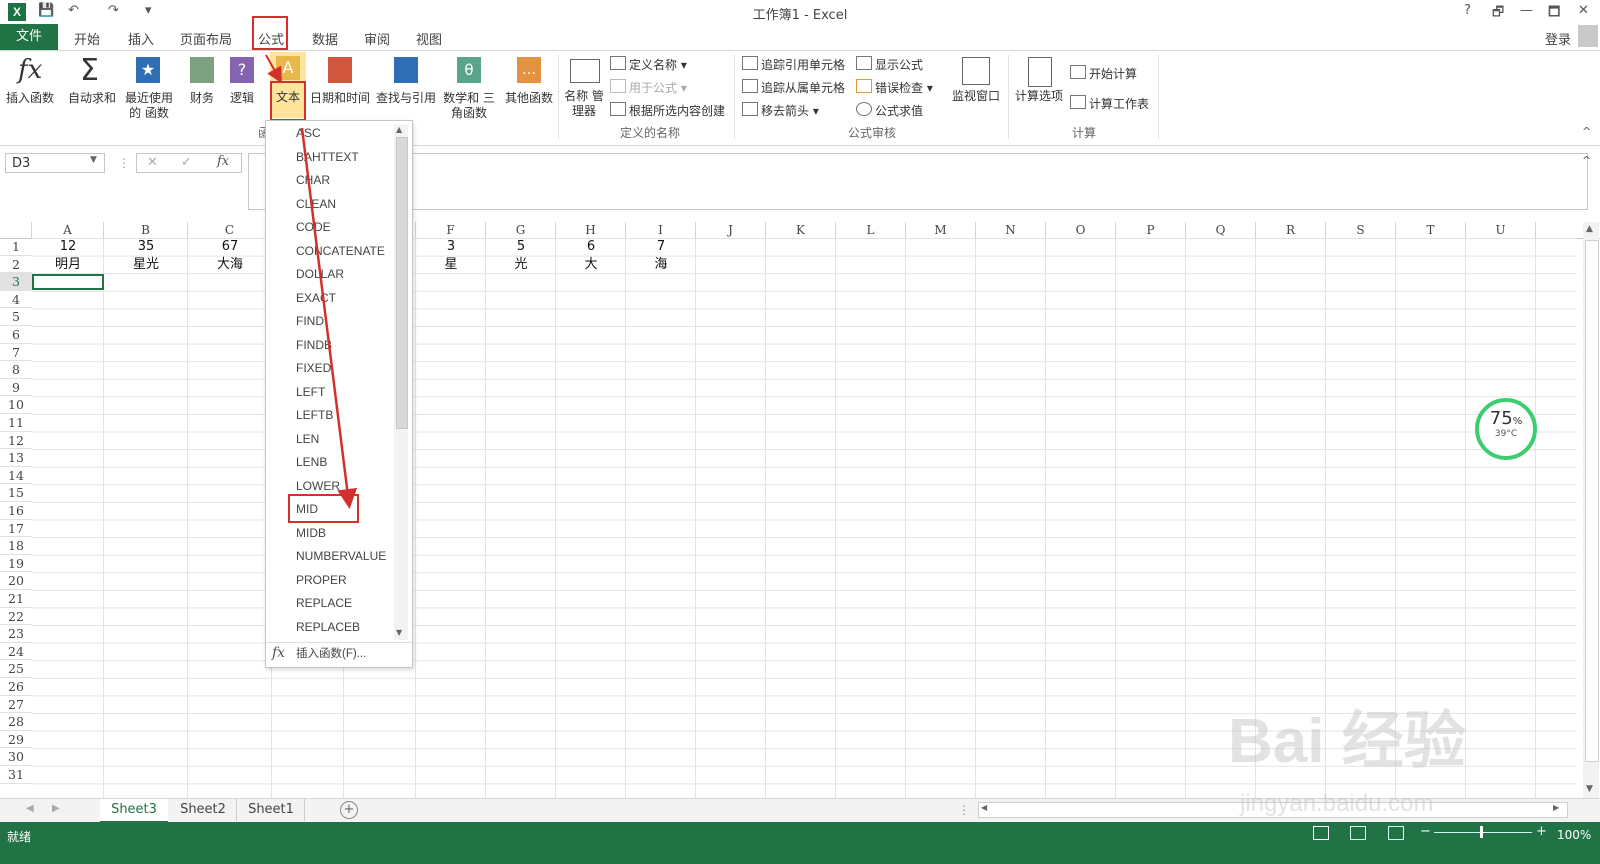  I want to click on status-ready: 就绪, so click(19, 837).